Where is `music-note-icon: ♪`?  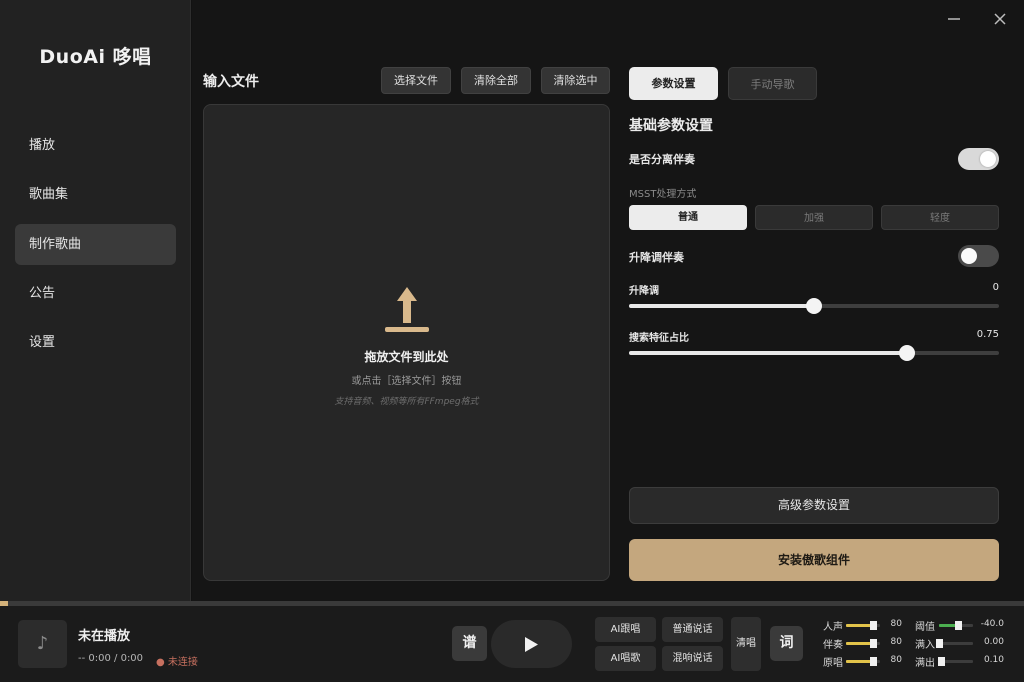
music-note-icon: ♪ is located at coordinates (42, 644).